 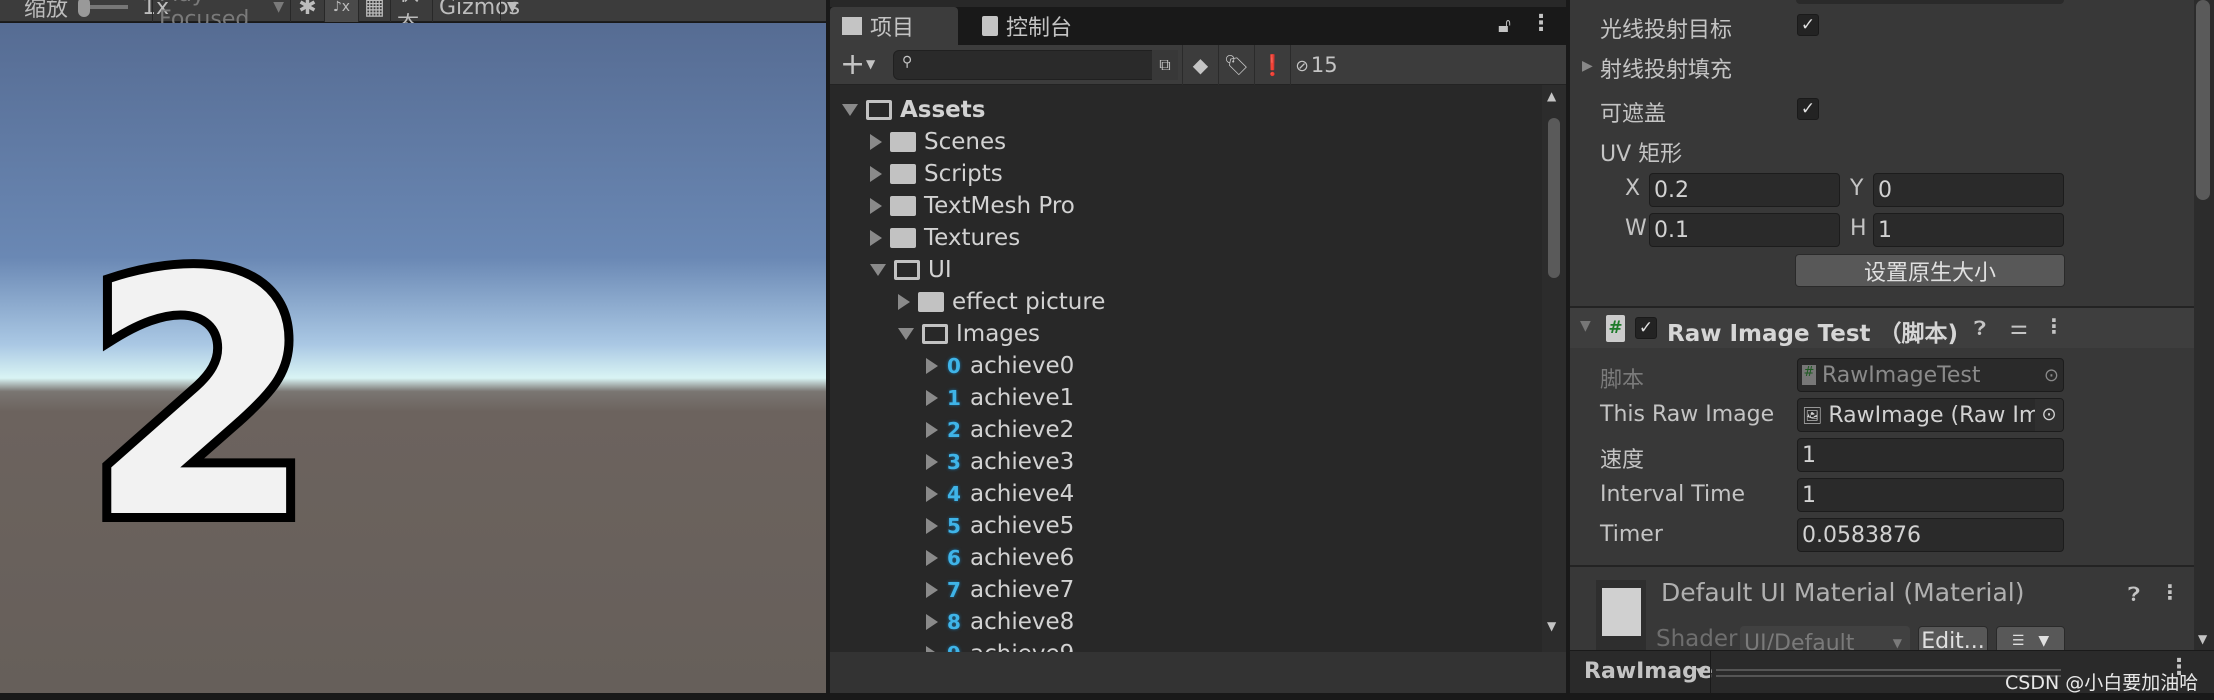 I want to click on tree-item: 9 achieve9, so click(x=1000, y=645).